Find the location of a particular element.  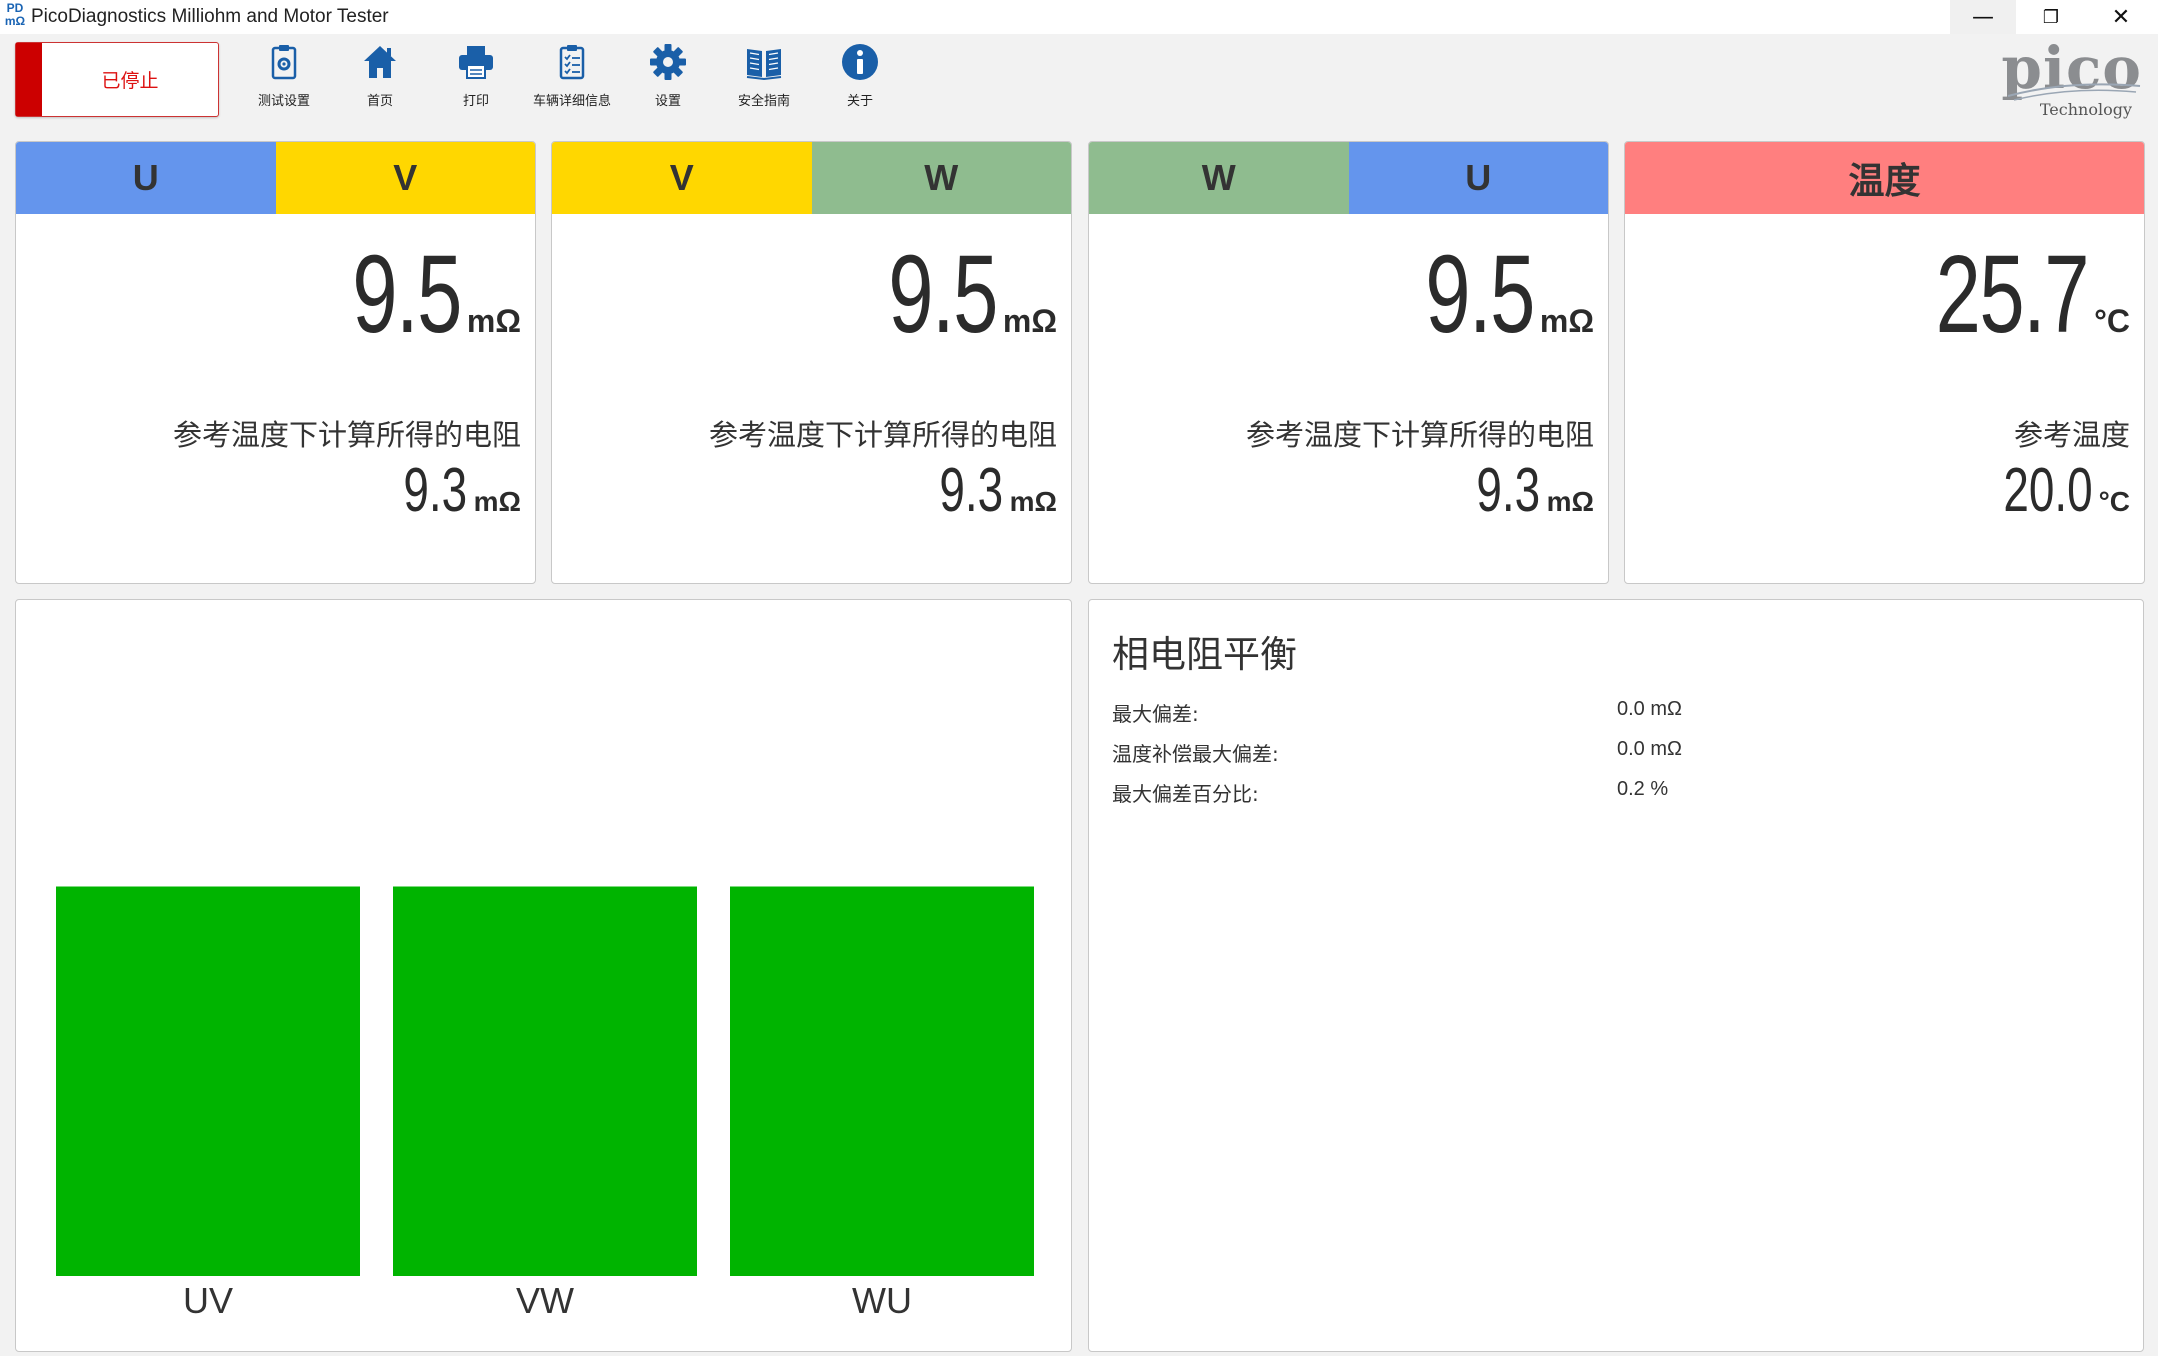

ref-temperature-unit: °C is located at coordinates (2114, 501).